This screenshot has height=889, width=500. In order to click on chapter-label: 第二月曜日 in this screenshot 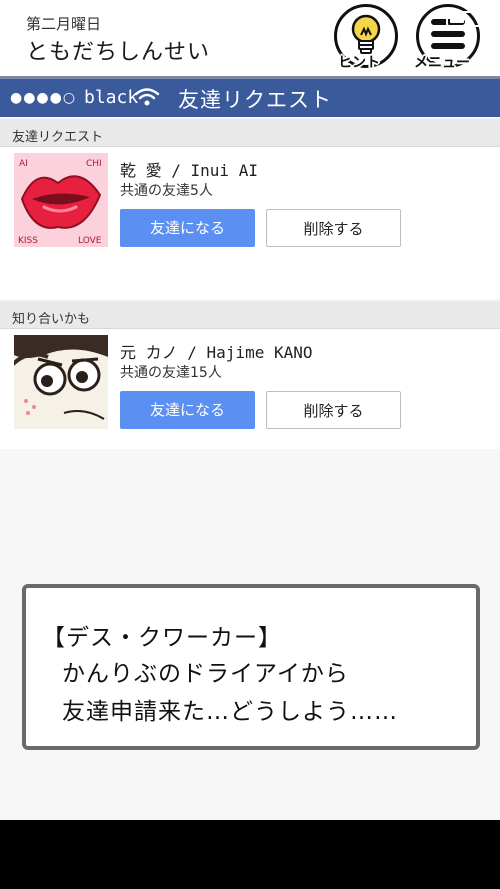, I will do `click(64, 24)`.